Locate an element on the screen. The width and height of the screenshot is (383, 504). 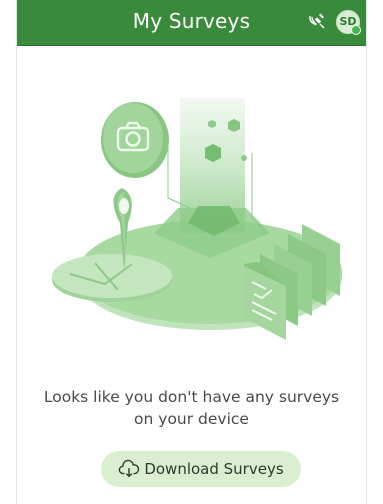
online-status-dot is located at coordinates (356, 30).